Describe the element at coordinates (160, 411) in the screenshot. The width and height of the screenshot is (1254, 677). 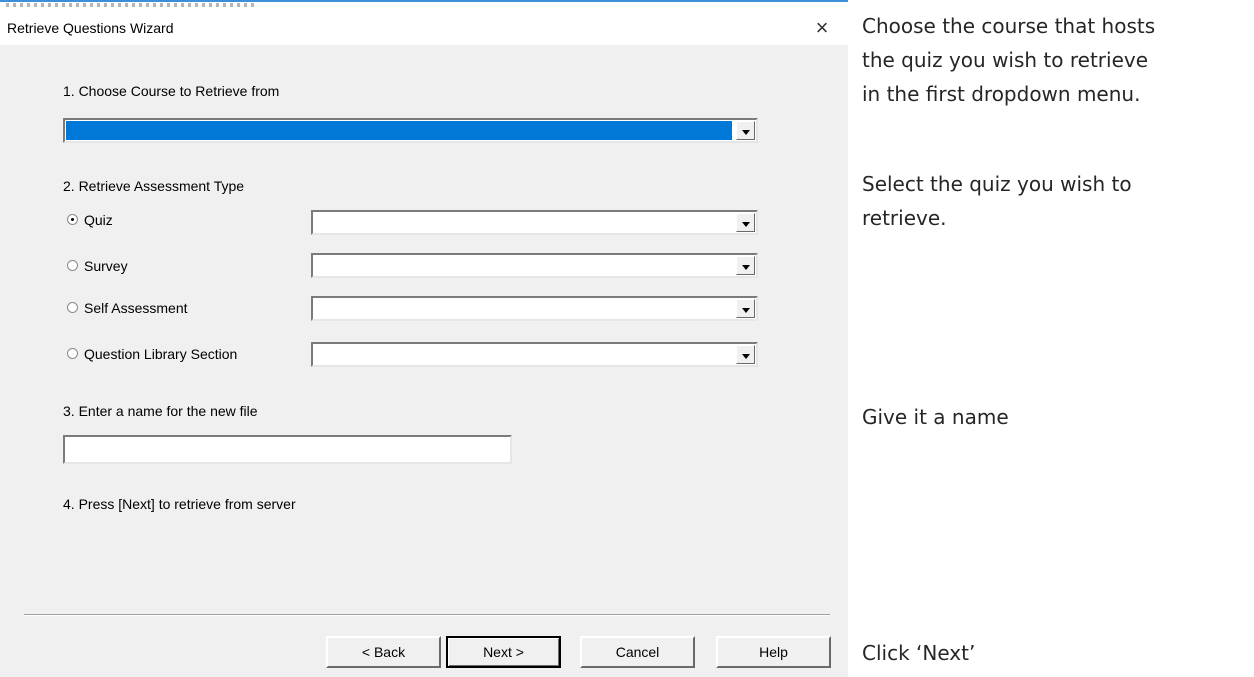
I see `step3-label: 3. Enter a name for the new file` at that location.